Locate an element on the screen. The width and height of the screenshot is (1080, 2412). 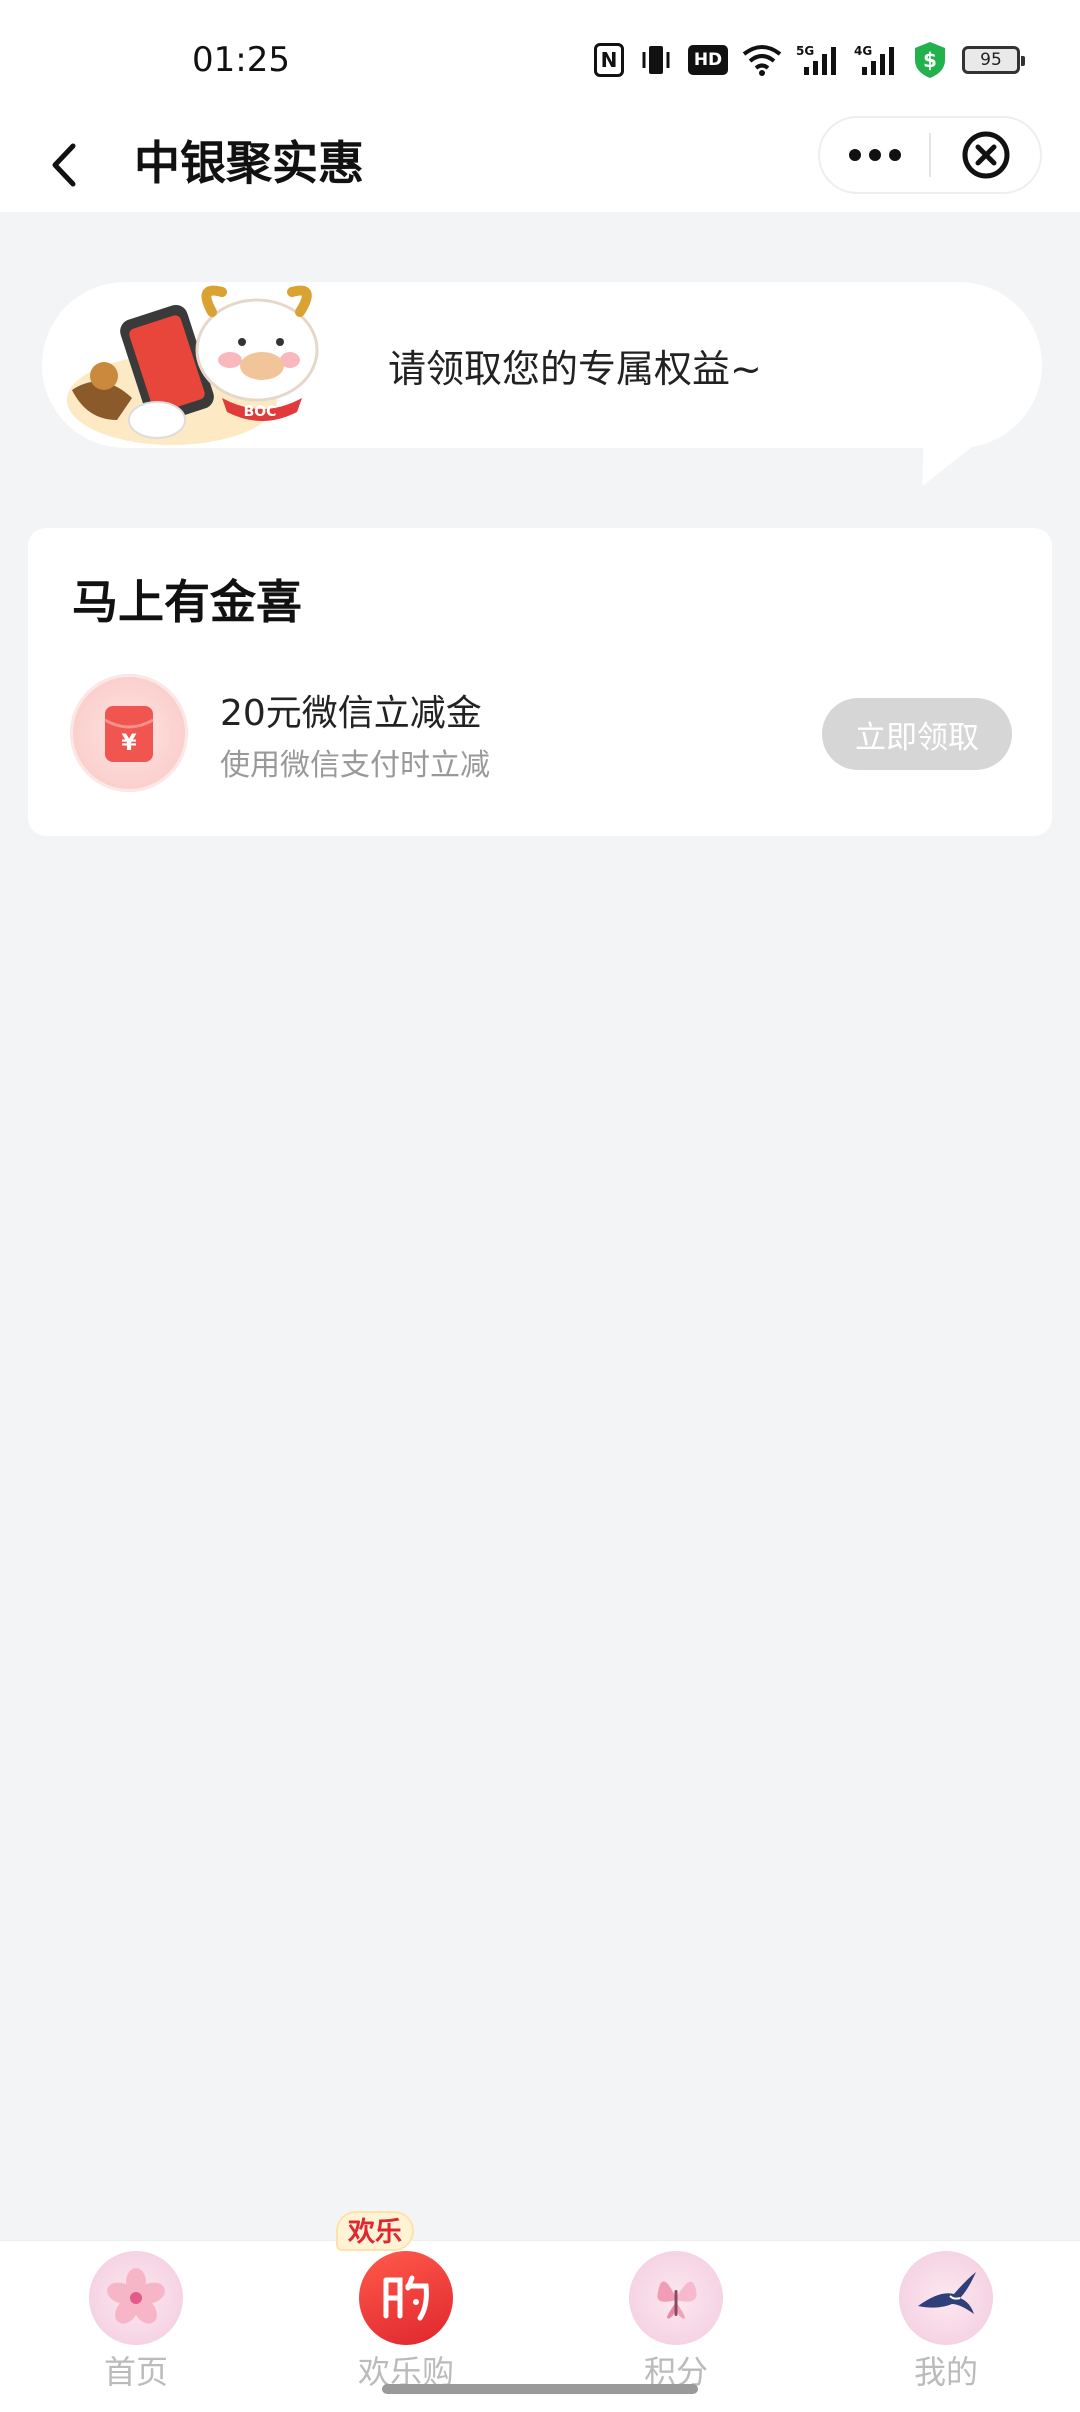
claim-button: 立即领取 is located at coordinates (917, 734).